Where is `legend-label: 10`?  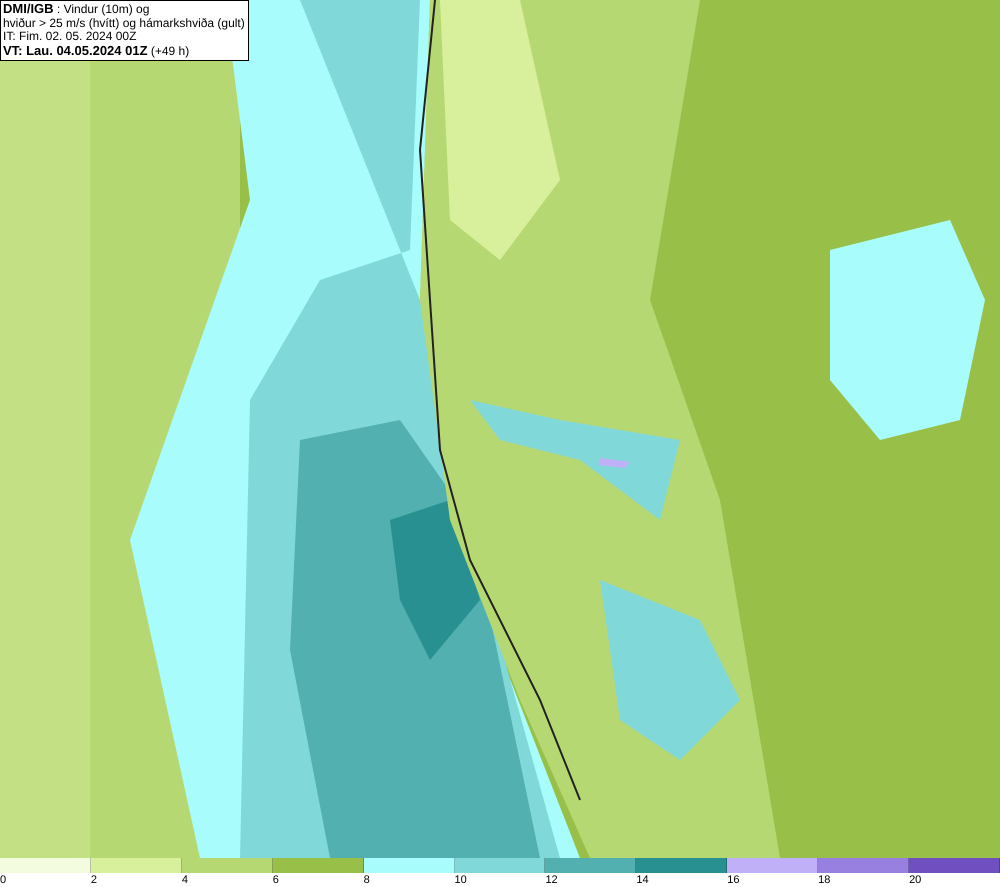
legend-label: 10 is located at coordinates (460, 880).